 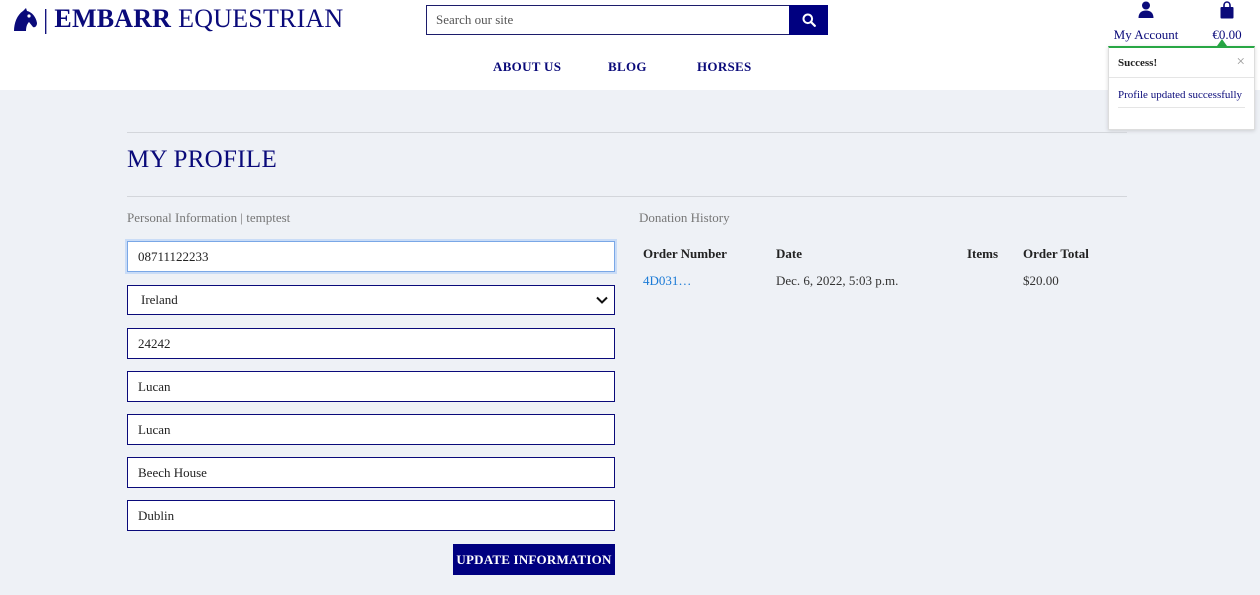 What do you see at coordinates (724, 67) in the screenshot?
I see `nav-item-horses: HORSES` at bounding box center [724, 67].